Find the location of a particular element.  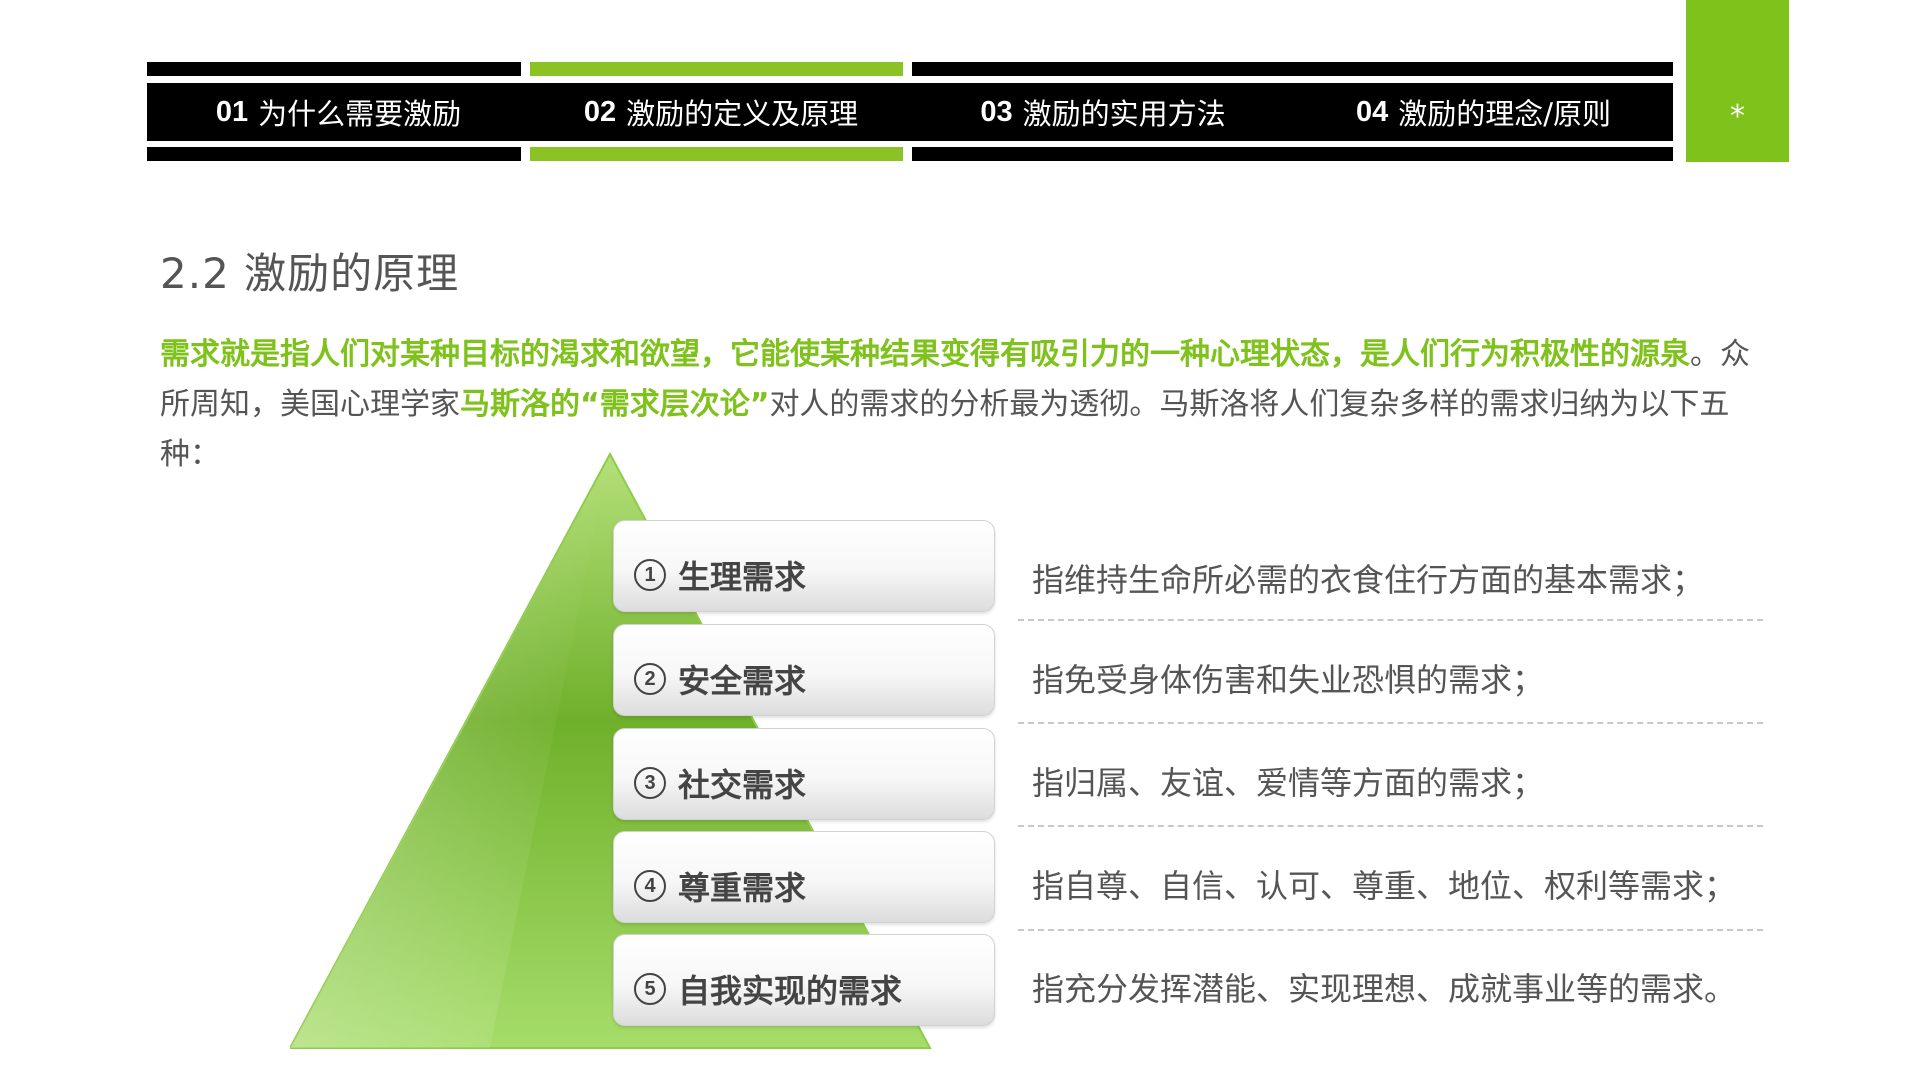

intro-highlight-theory: 马斯洛的“需求层次论” is located at coordinates (615, 404).